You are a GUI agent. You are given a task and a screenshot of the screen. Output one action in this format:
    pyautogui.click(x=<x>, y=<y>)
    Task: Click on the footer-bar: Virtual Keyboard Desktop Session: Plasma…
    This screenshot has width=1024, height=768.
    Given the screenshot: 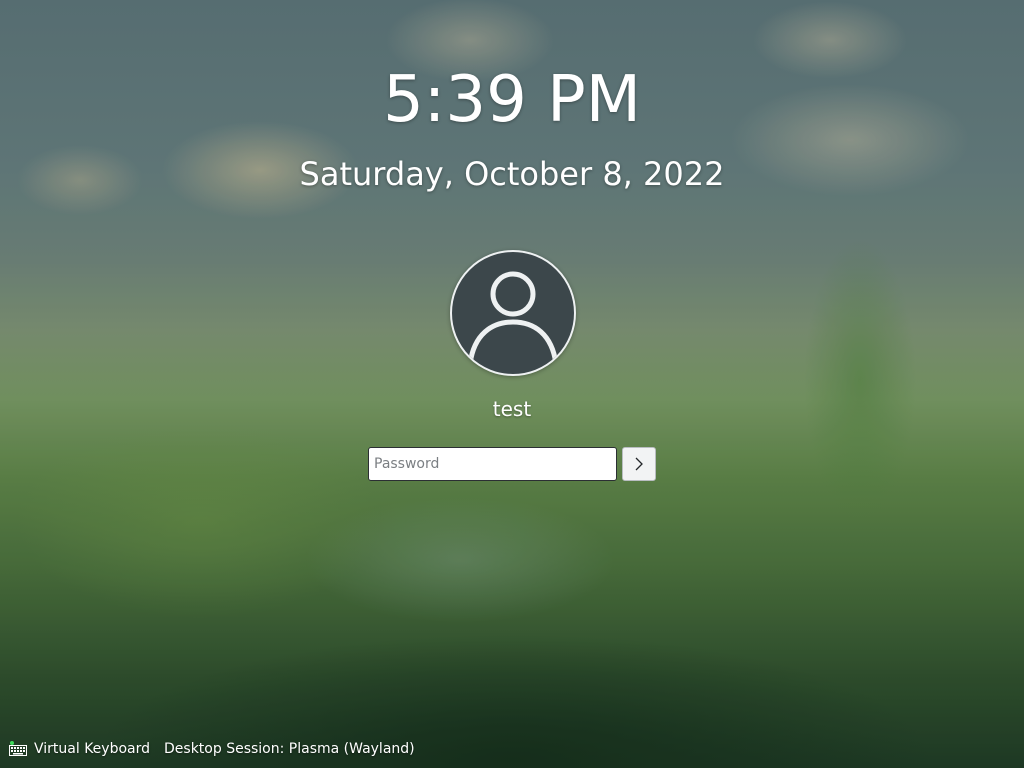 What is the action you would take?
    pyautogui.click(x=211, y=749)
    